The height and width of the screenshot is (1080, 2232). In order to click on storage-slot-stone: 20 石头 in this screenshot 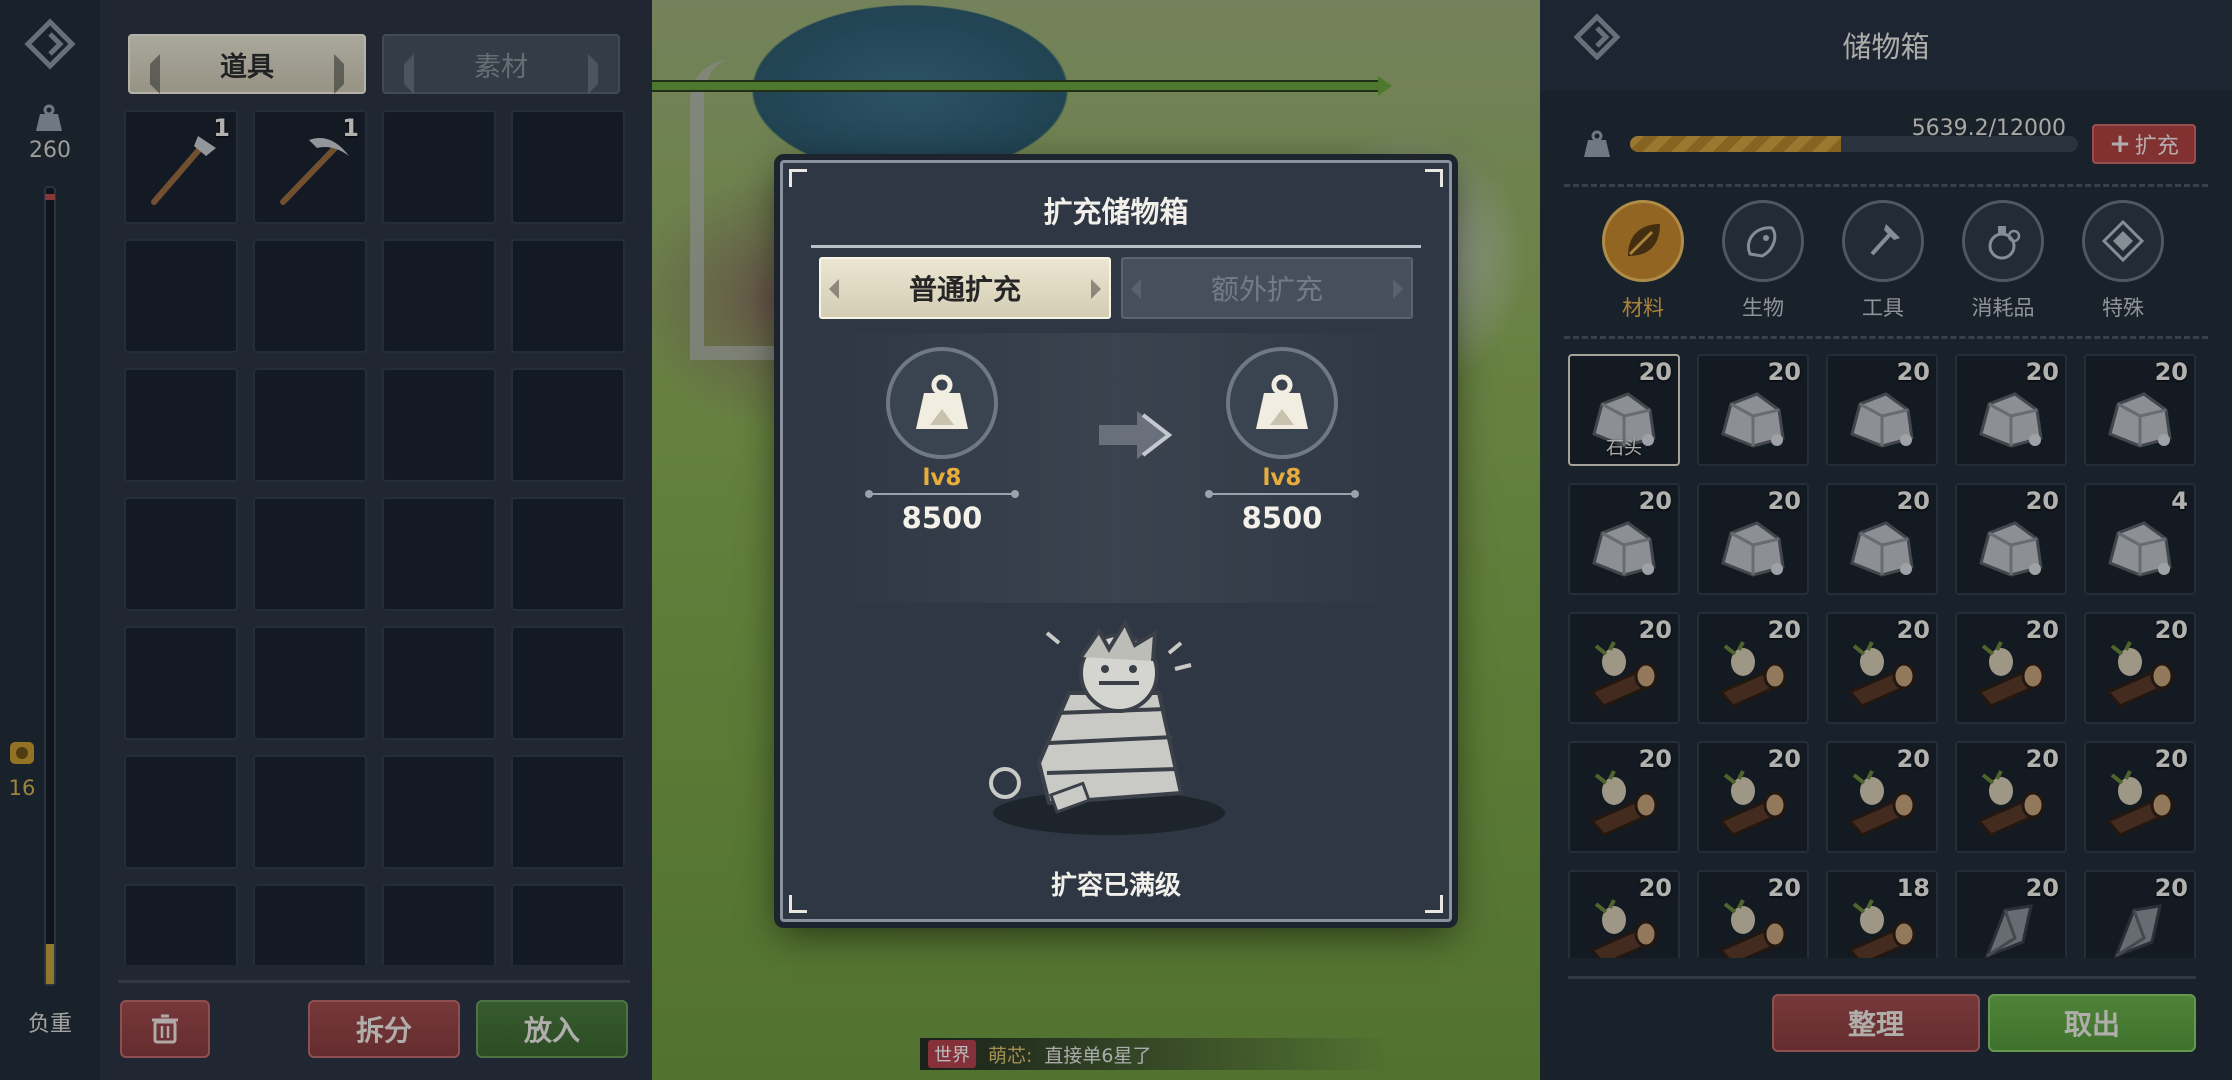, I will do `click(1624, 410)`.